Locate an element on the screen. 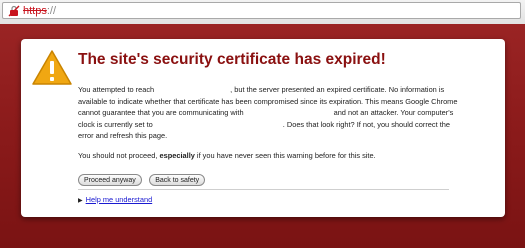 The height and width of the screenshot is (248, 525). action-buttons: Proceed anyway Back to safety is located at coordinates (143, 178).